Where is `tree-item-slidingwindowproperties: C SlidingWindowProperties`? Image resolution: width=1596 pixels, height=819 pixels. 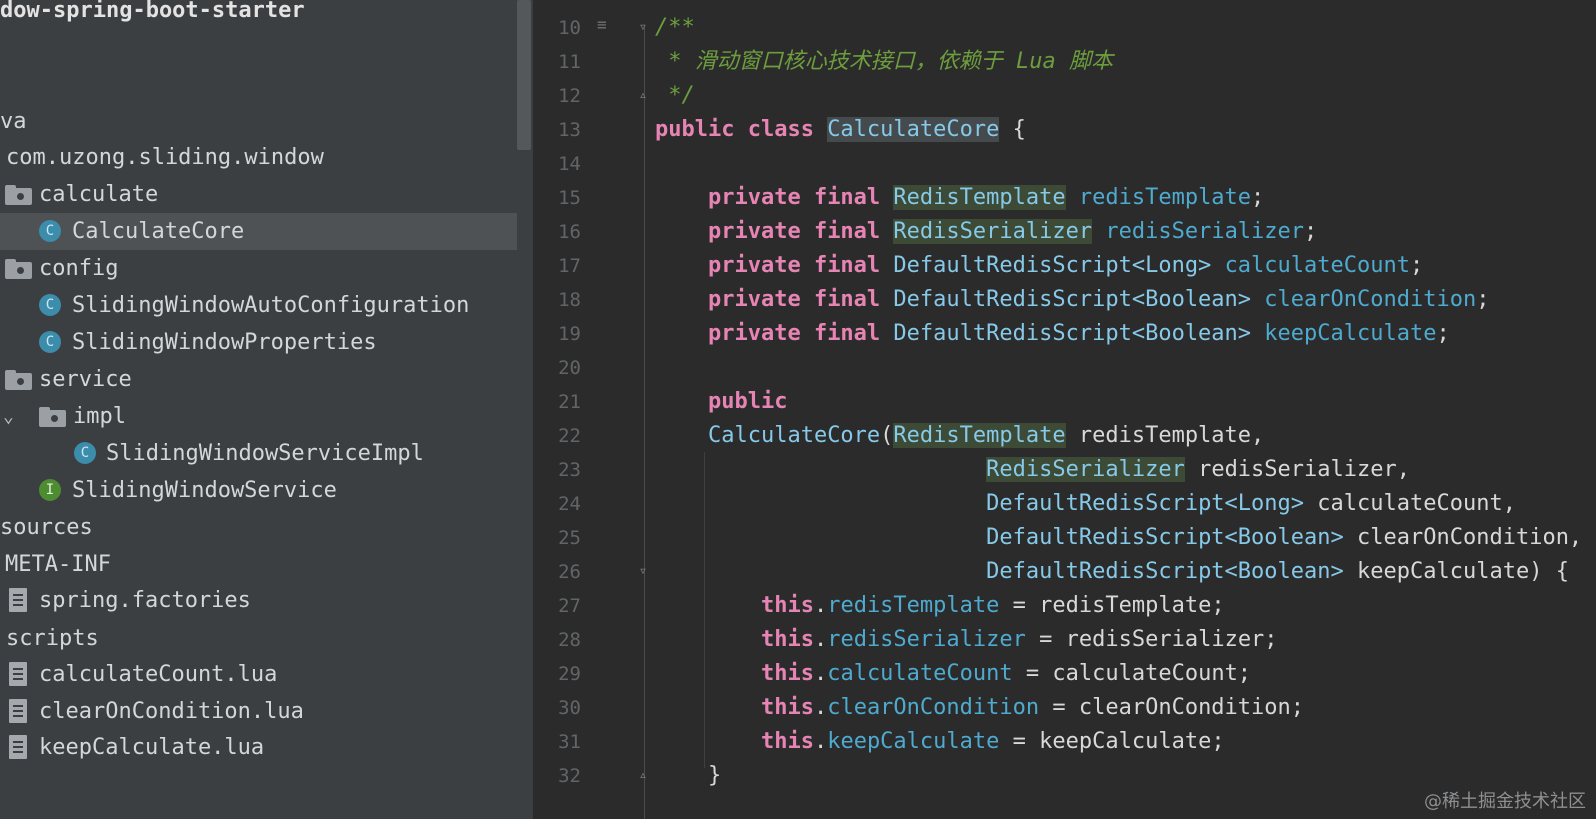 tree-item-slidingwindowproperties: C SlidingWindowProperties is located at coordinates (258, 342).